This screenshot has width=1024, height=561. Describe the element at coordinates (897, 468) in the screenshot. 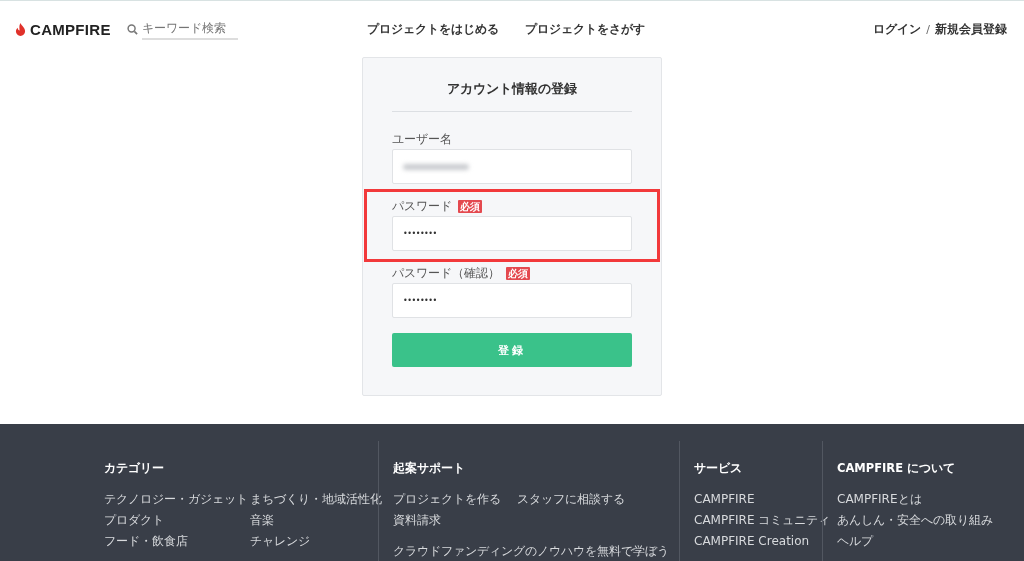

I see `footer-heading: CAMPFIRE について` at that location.